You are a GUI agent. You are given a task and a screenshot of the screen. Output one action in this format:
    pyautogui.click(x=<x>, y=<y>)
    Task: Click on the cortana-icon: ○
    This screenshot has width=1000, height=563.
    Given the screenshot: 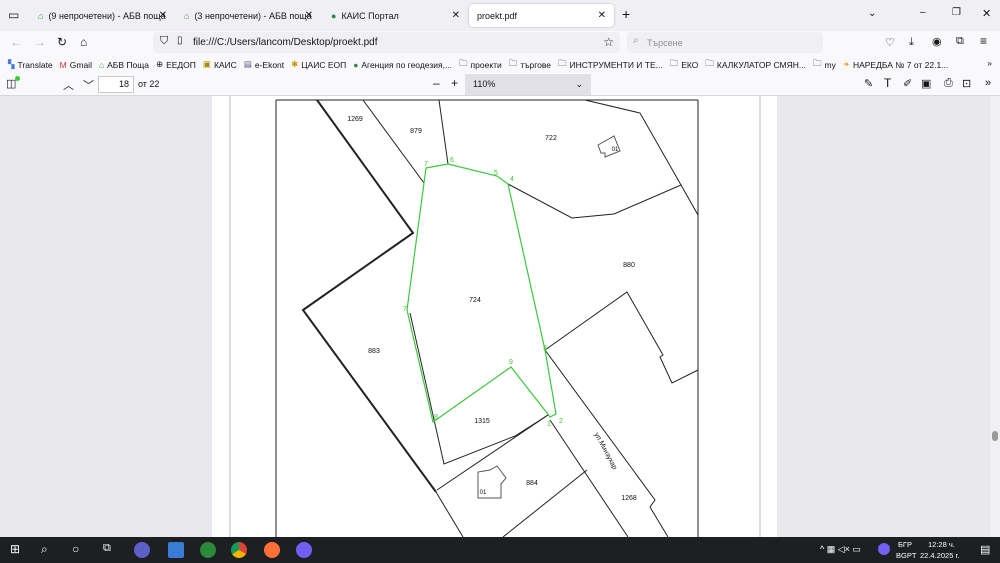 What is the action you would take?
    pyautogui.click(x=75, y=549)
    